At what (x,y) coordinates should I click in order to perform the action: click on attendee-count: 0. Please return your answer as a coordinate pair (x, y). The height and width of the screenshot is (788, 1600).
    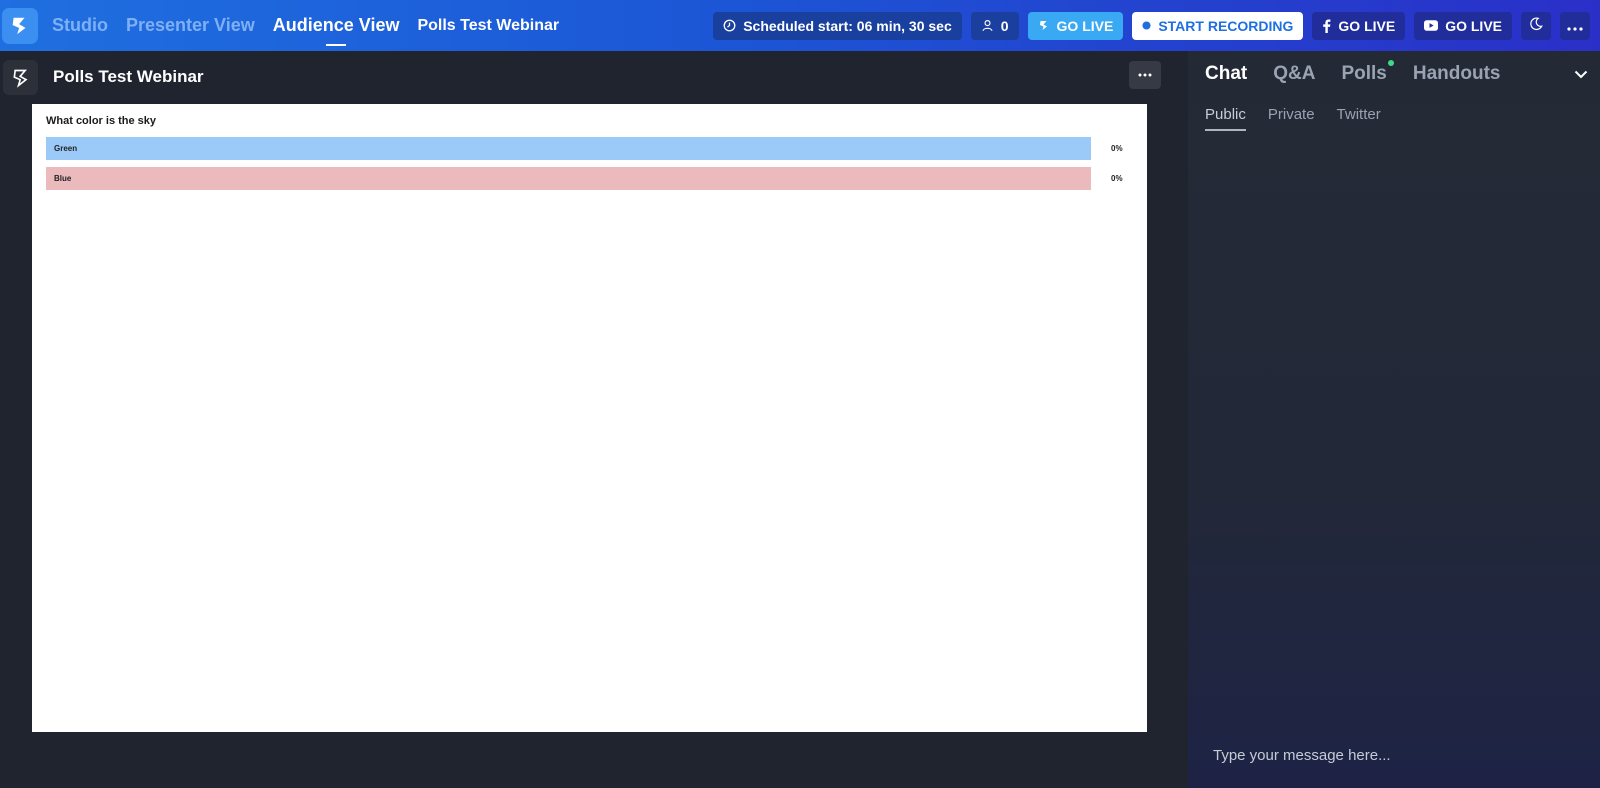
    Looking at the image, I should click on (1004, 25).